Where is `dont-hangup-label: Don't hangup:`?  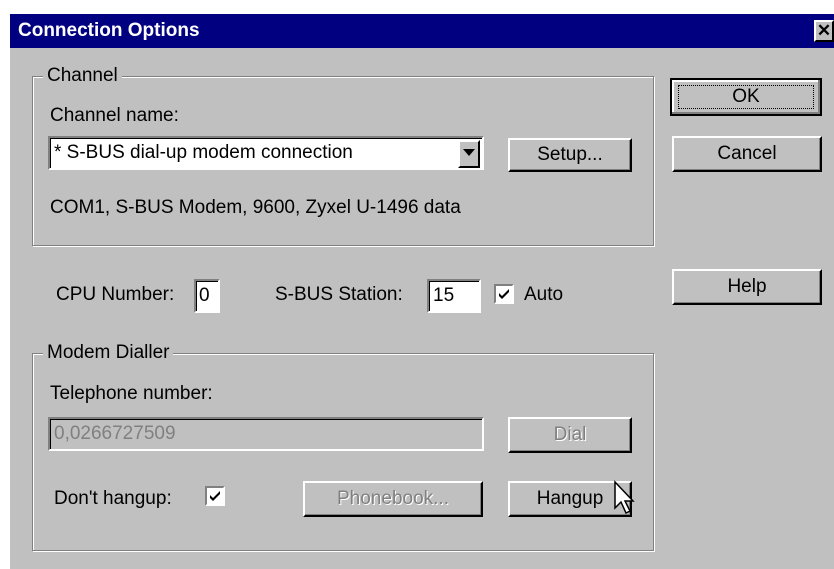
dont-hangup-label: Don't hangup: is located at coordinates (113, 498).